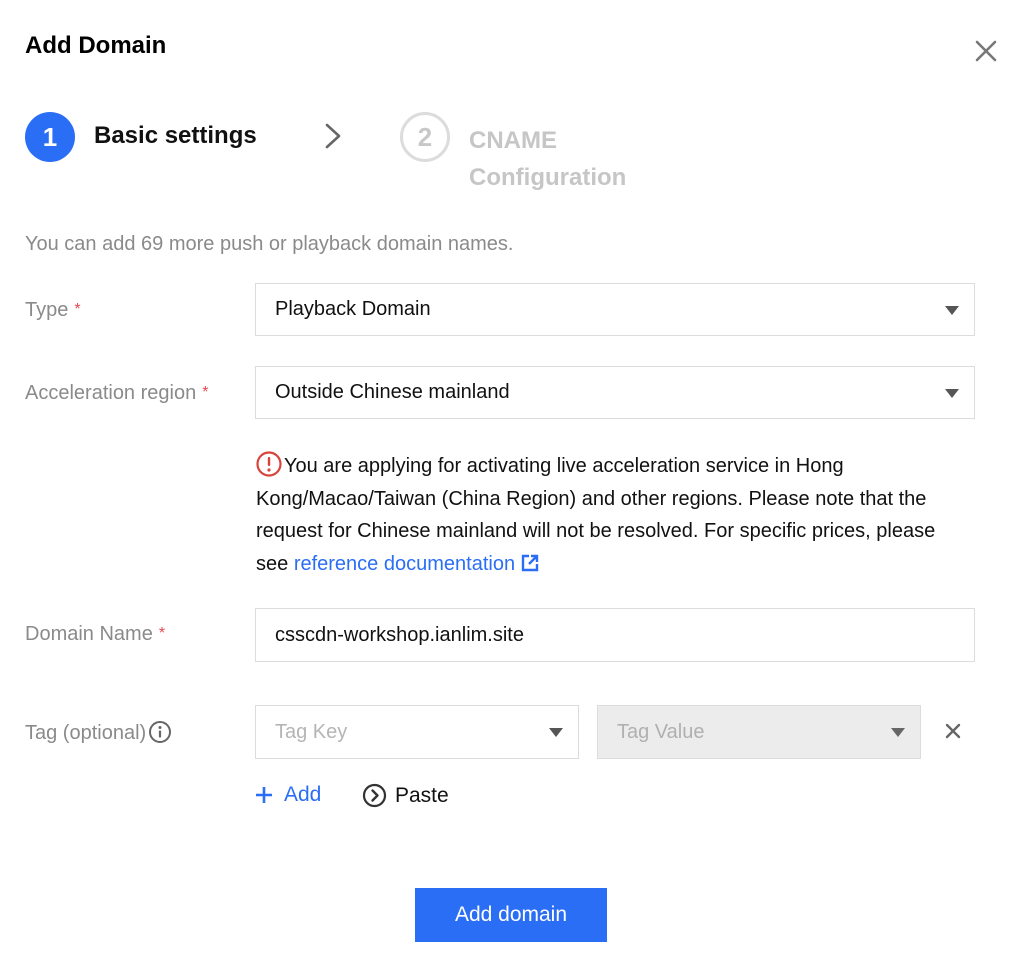  What do you see at coordinates (333, 136) in the screenshot?
I see `chevron-right-icon` at bounding box center [333, 136].